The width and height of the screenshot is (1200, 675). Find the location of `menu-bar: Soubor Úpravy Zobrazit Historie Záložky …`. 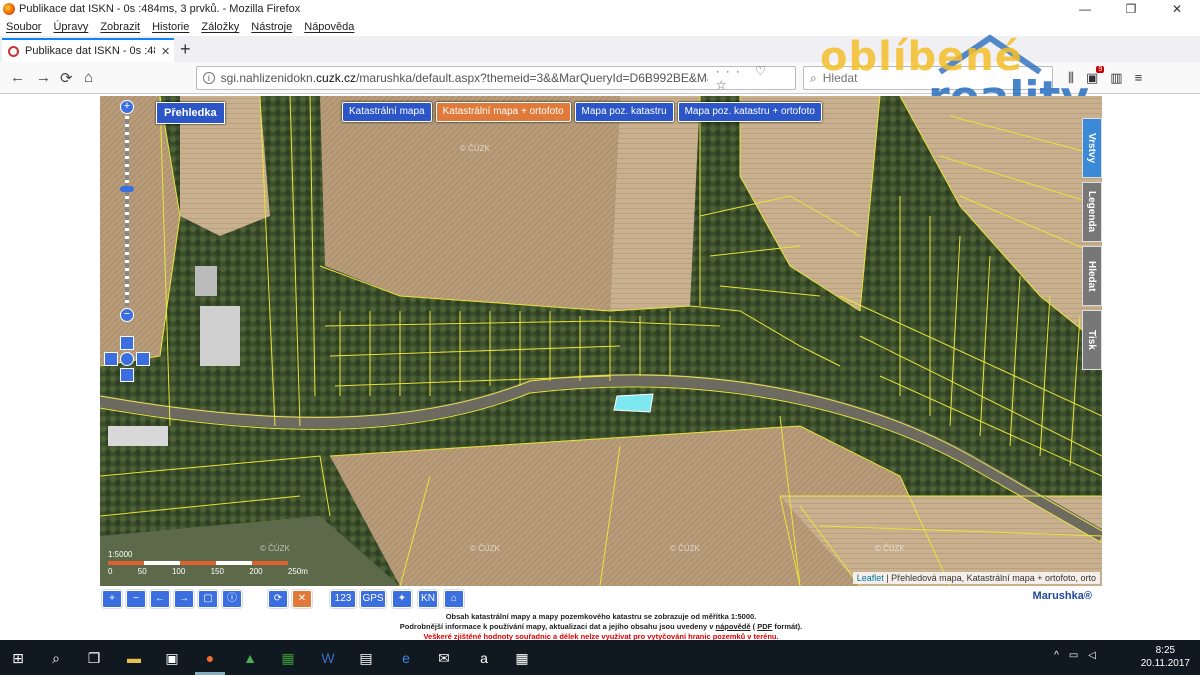

menu-bar: Soubor Úpravy Zobrazit Historie Záložky … is located at coordinates (600, 27).